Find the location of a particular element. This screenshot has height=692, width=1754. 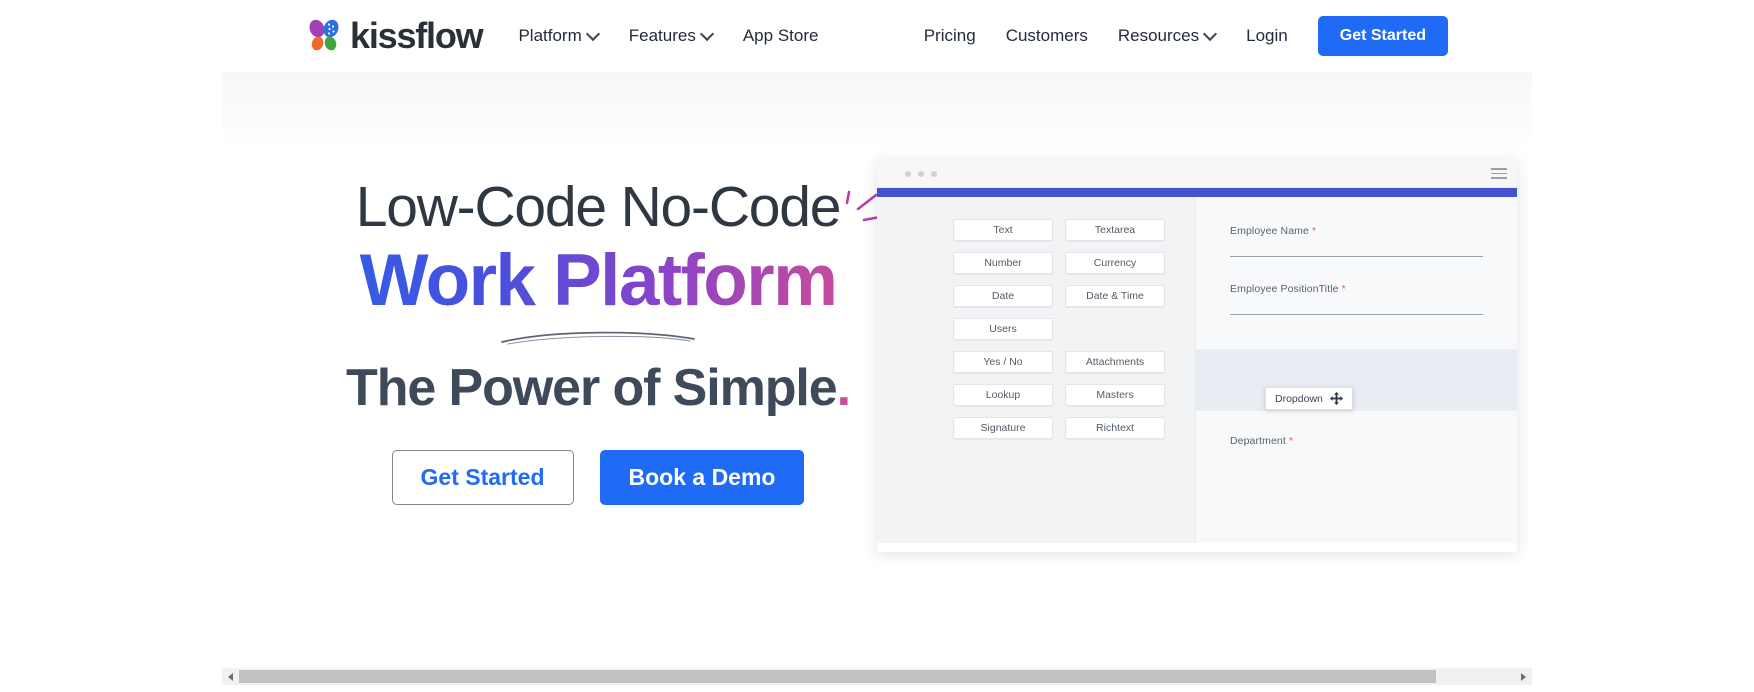

bottom-left-gutter is located at coordinates (111, 680).